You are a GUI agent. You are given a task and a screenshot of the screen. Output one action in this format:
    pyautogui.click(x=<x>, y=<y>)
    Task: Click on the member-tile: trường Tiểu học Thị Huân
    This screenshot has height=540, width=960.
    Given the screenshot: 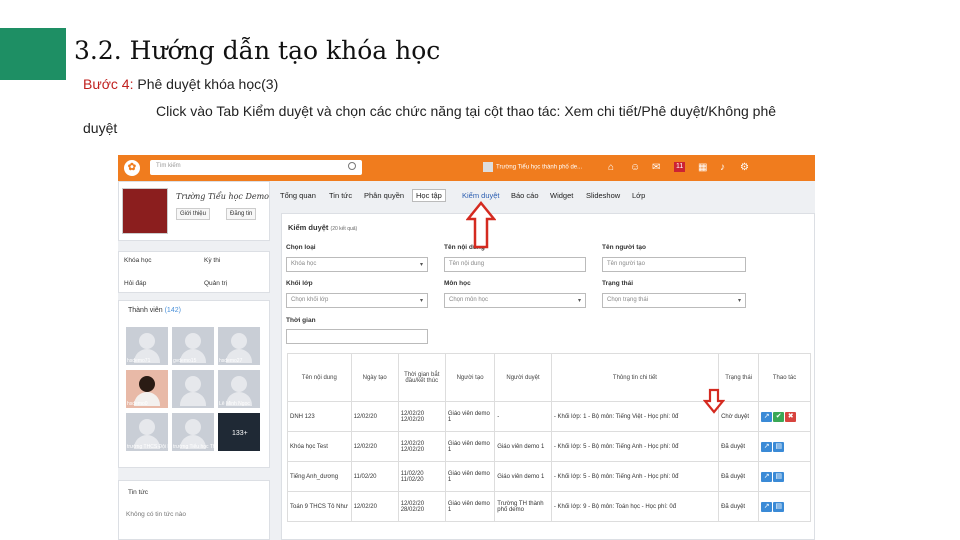 What is the action you would take?
    pyautogui.click(x=201, y=432)
    